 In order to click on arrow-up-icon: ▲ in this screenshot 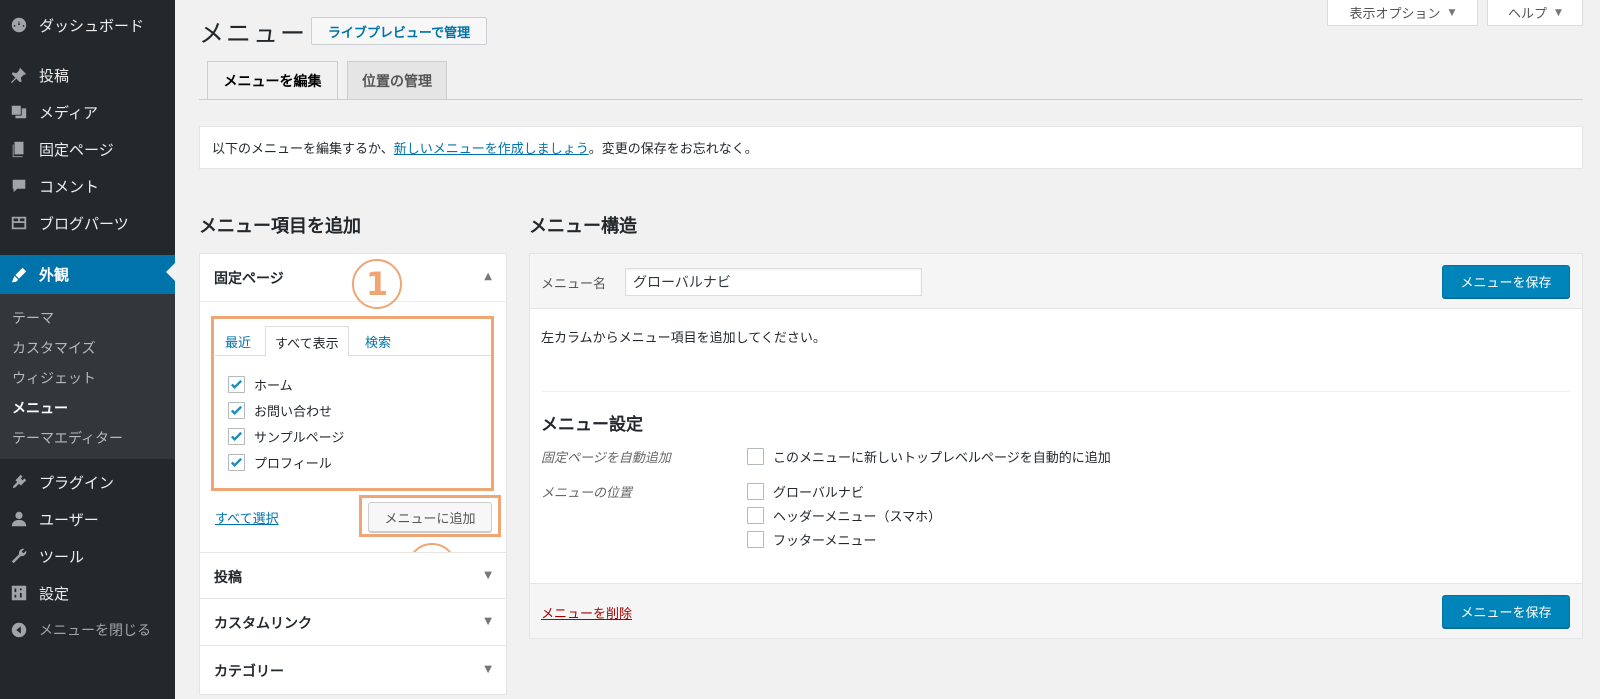, I will do `click(488, 276)`.